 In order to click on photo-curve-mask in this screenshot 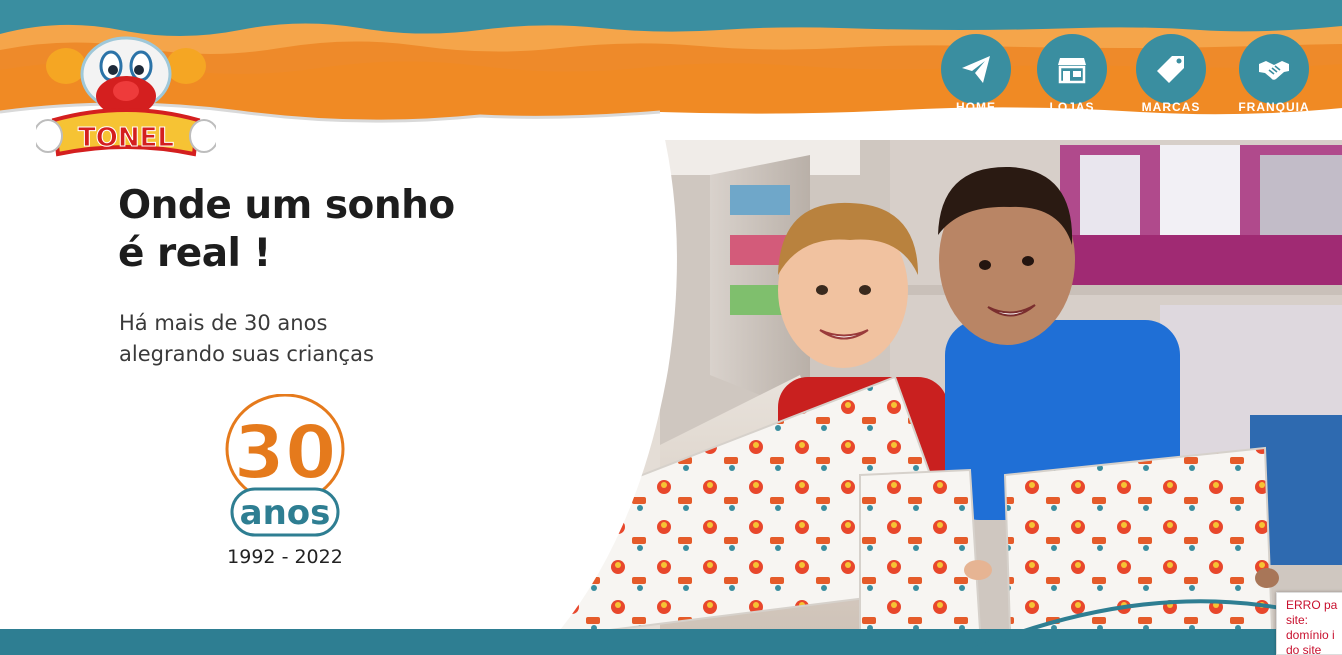, I will do `click(608, 370)`.